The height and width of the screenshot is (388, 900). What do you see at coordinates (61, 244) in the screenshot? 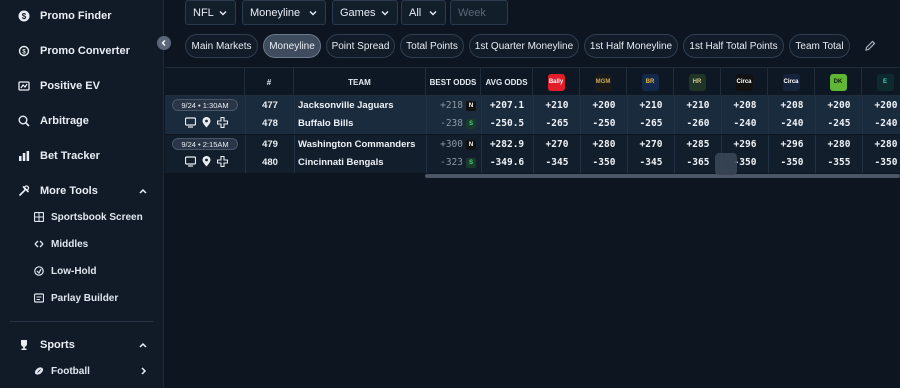
I see `sidebar-item-middles: Middles` at bounding box center [61, 244].